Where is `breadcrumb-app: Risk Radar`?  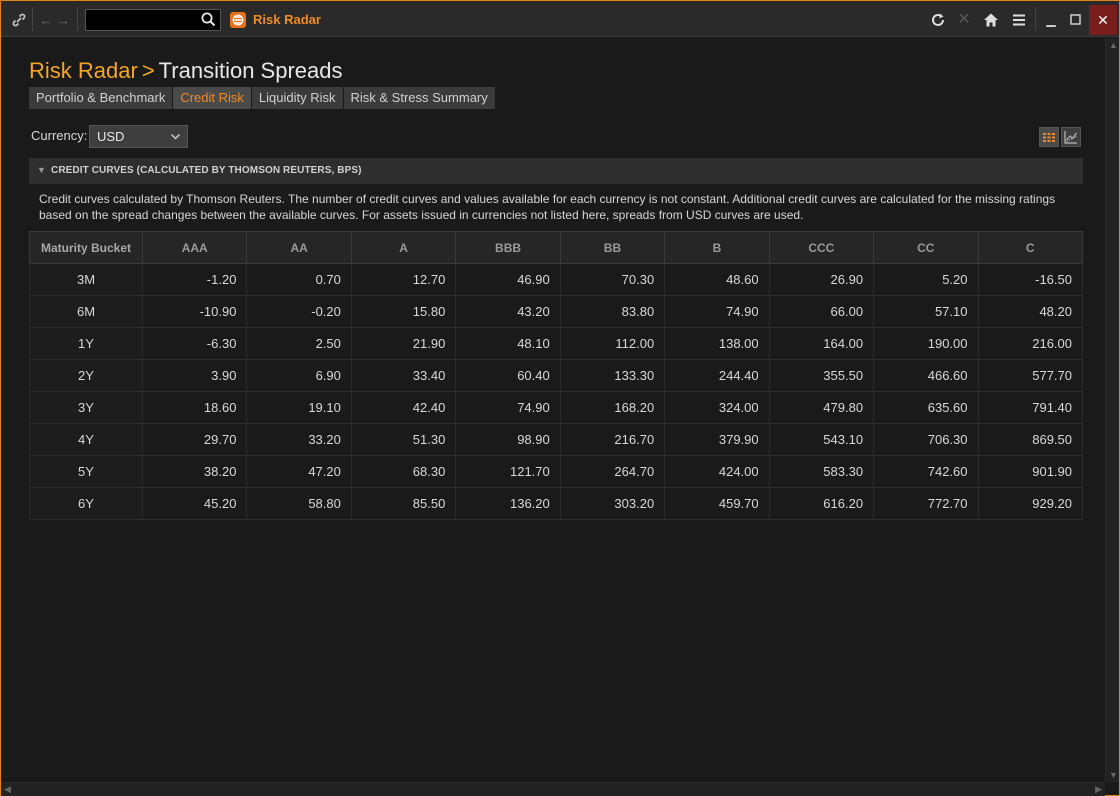
breadcrumb-app: Risk Radar is located at coordinates (83, 70).